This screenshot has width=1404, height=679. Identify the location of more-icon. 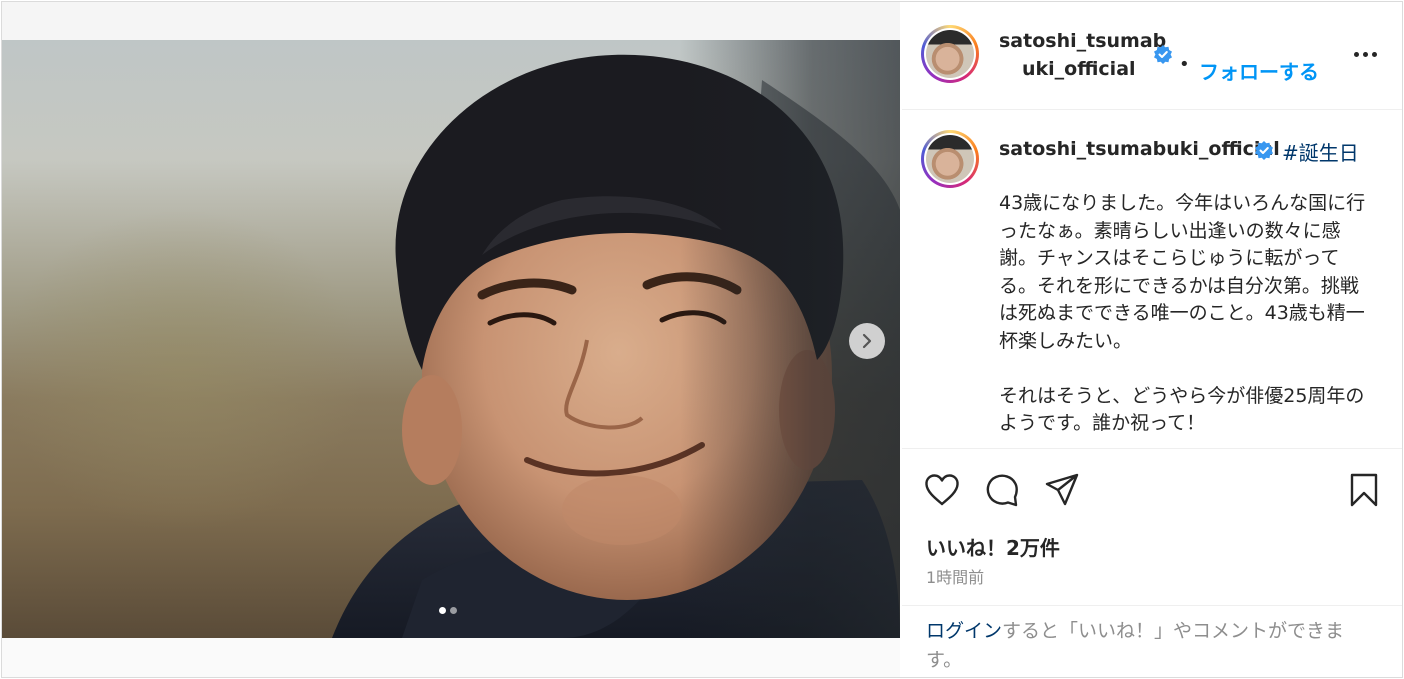
(1356, 54).